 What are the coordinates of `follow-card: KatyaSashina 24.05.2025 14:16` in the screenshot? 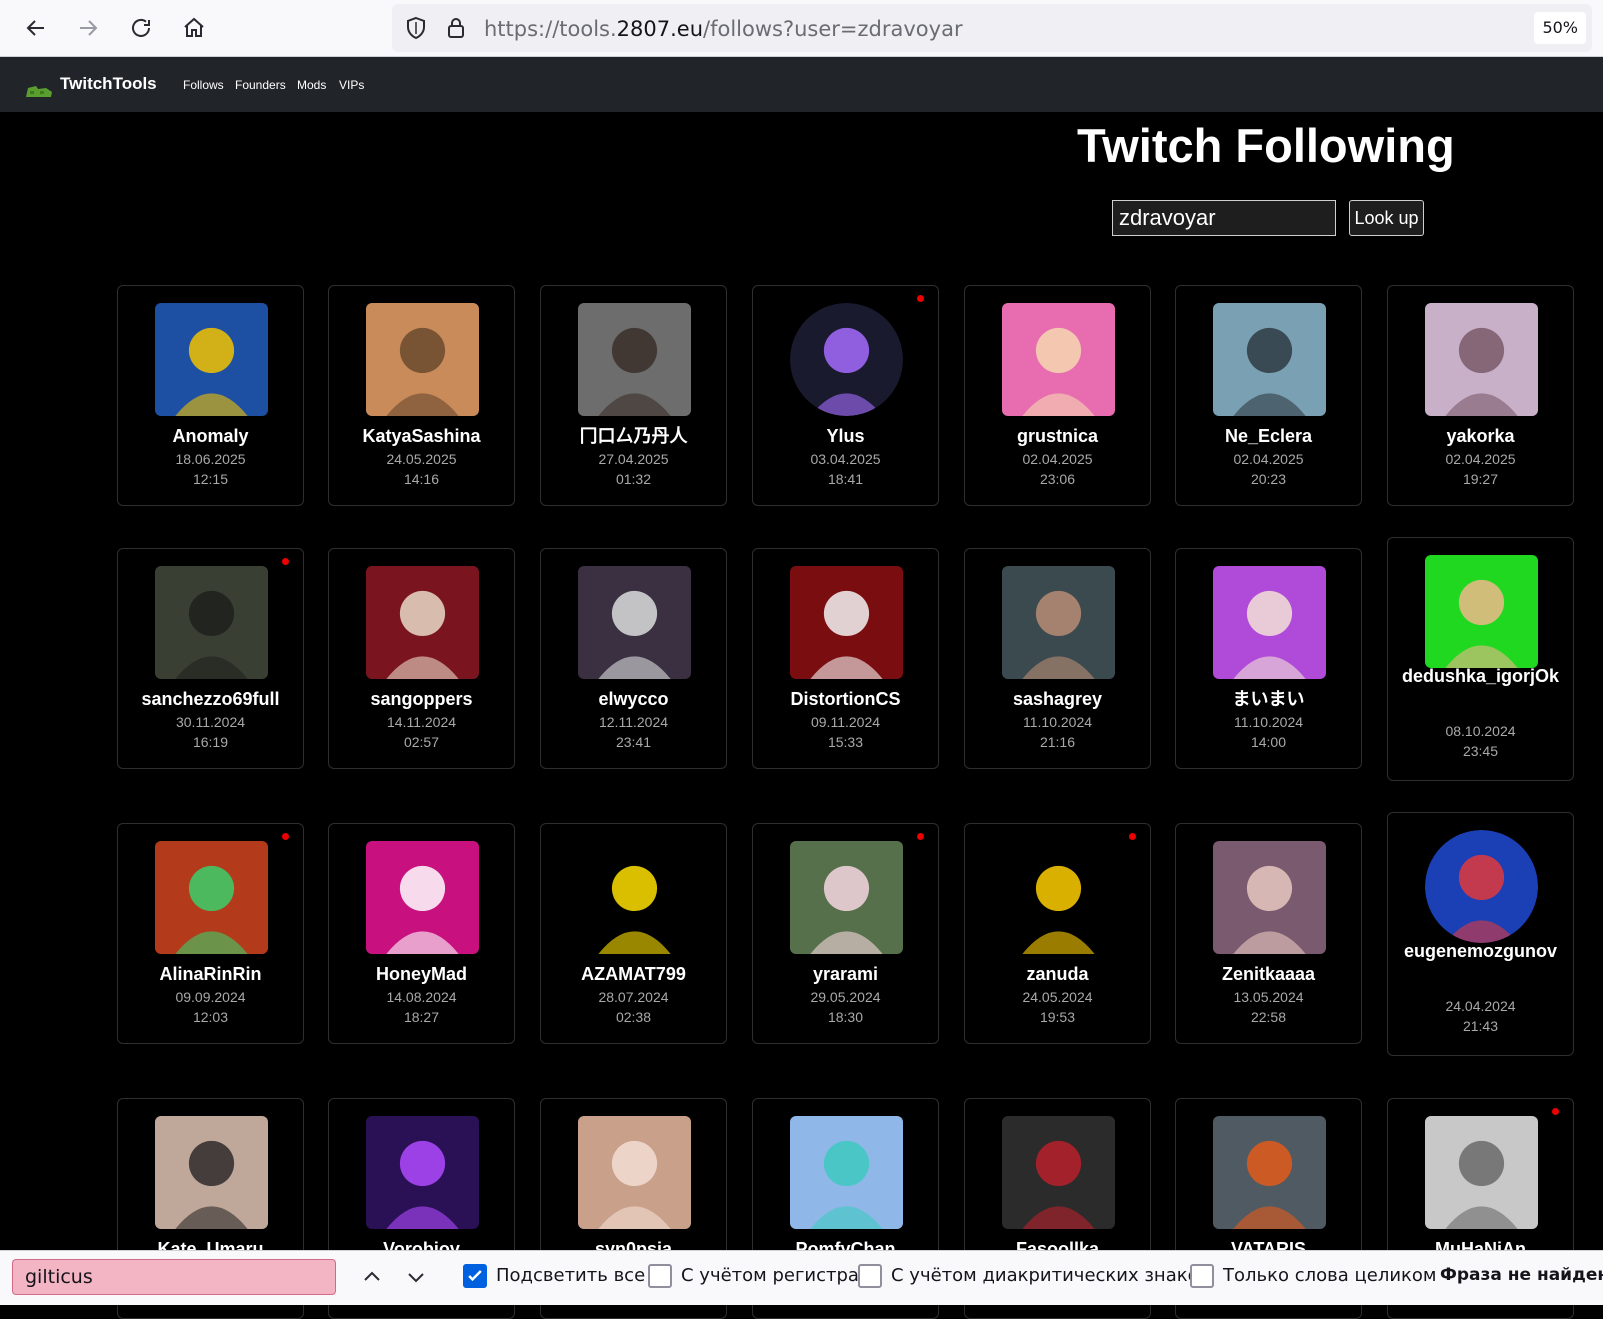 It's located at (421, 395).